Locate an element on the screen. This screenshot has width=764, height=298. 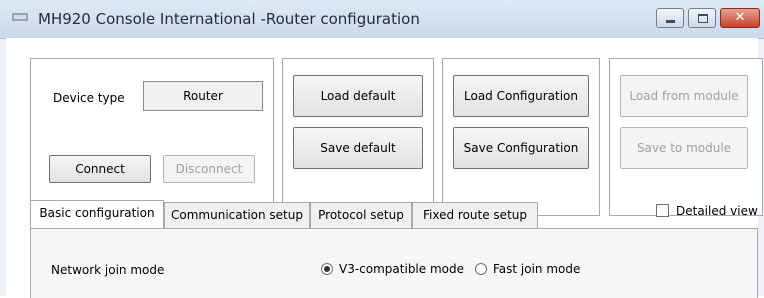
close-icon: ✕ is located at coordinates (740, 17).